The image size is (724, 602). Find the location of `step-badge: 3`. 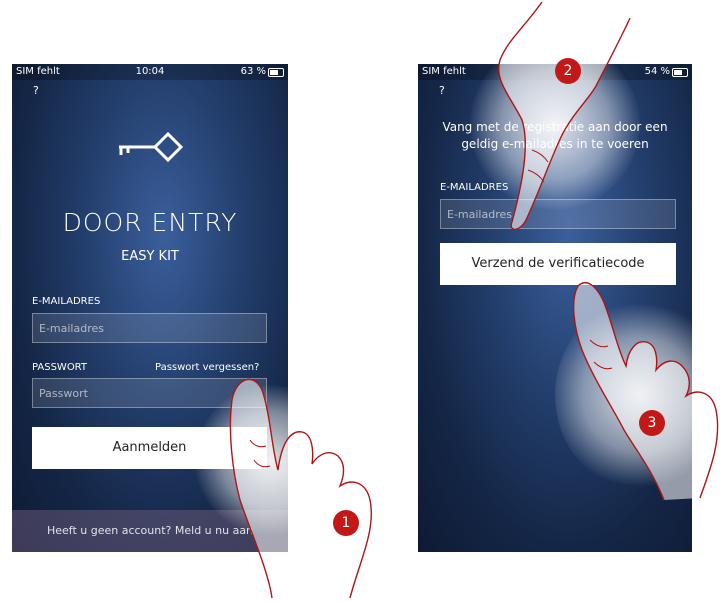

step-badge: 3 is located at coordinates (652, 423).